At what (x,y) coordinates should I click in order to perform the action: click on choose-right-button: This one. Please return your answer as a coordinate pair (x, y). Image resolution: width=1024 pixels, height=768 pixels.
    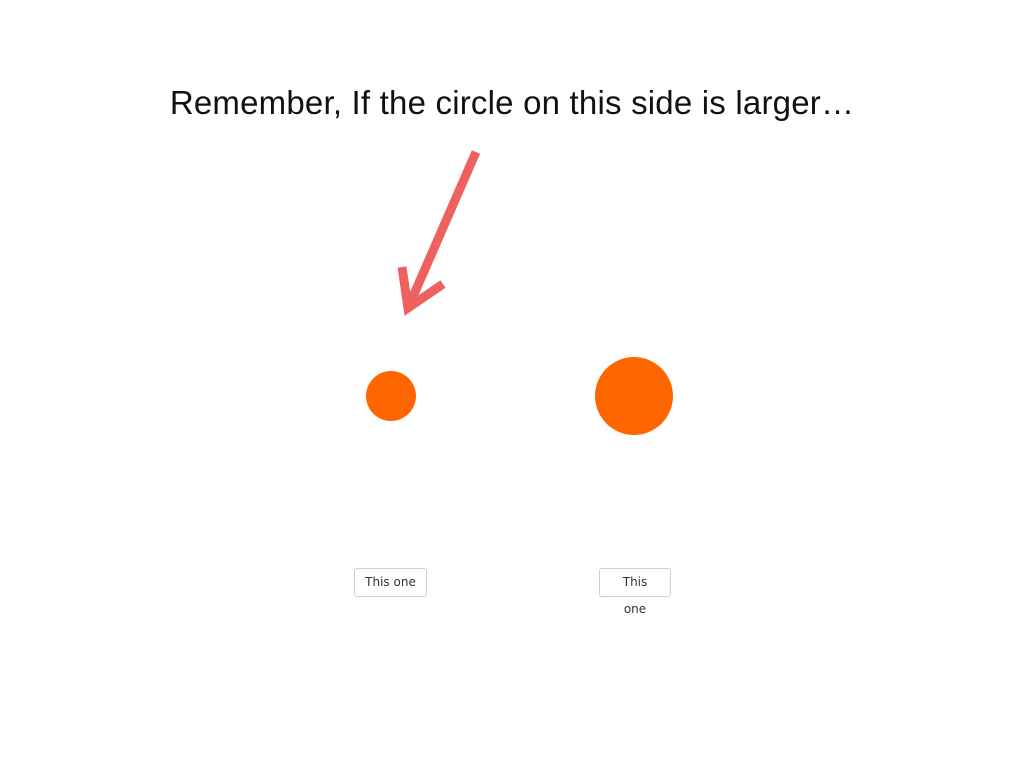
    Looking at the image, I should click on (635, 592).